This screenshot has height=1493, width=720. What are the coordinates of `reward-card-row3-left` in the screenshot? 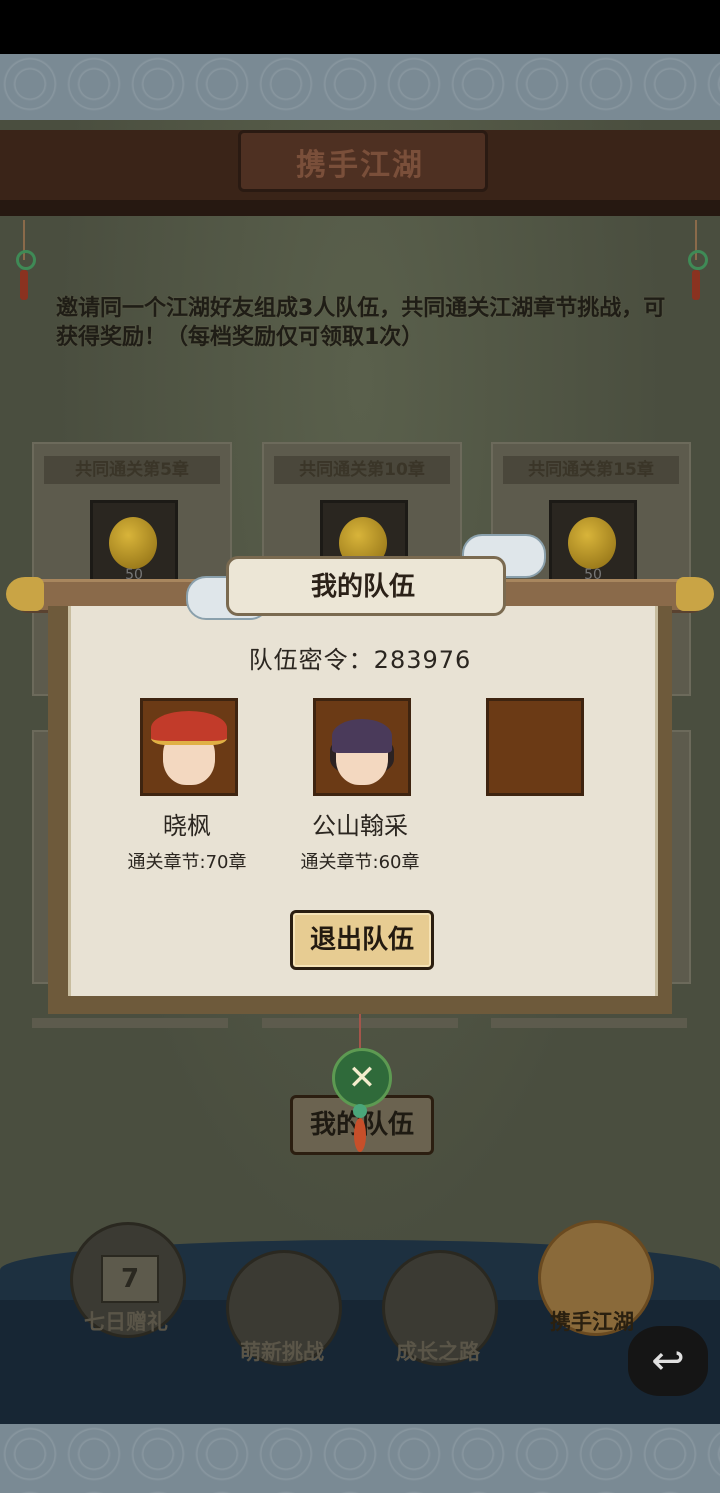 It's located at (130, 1023).